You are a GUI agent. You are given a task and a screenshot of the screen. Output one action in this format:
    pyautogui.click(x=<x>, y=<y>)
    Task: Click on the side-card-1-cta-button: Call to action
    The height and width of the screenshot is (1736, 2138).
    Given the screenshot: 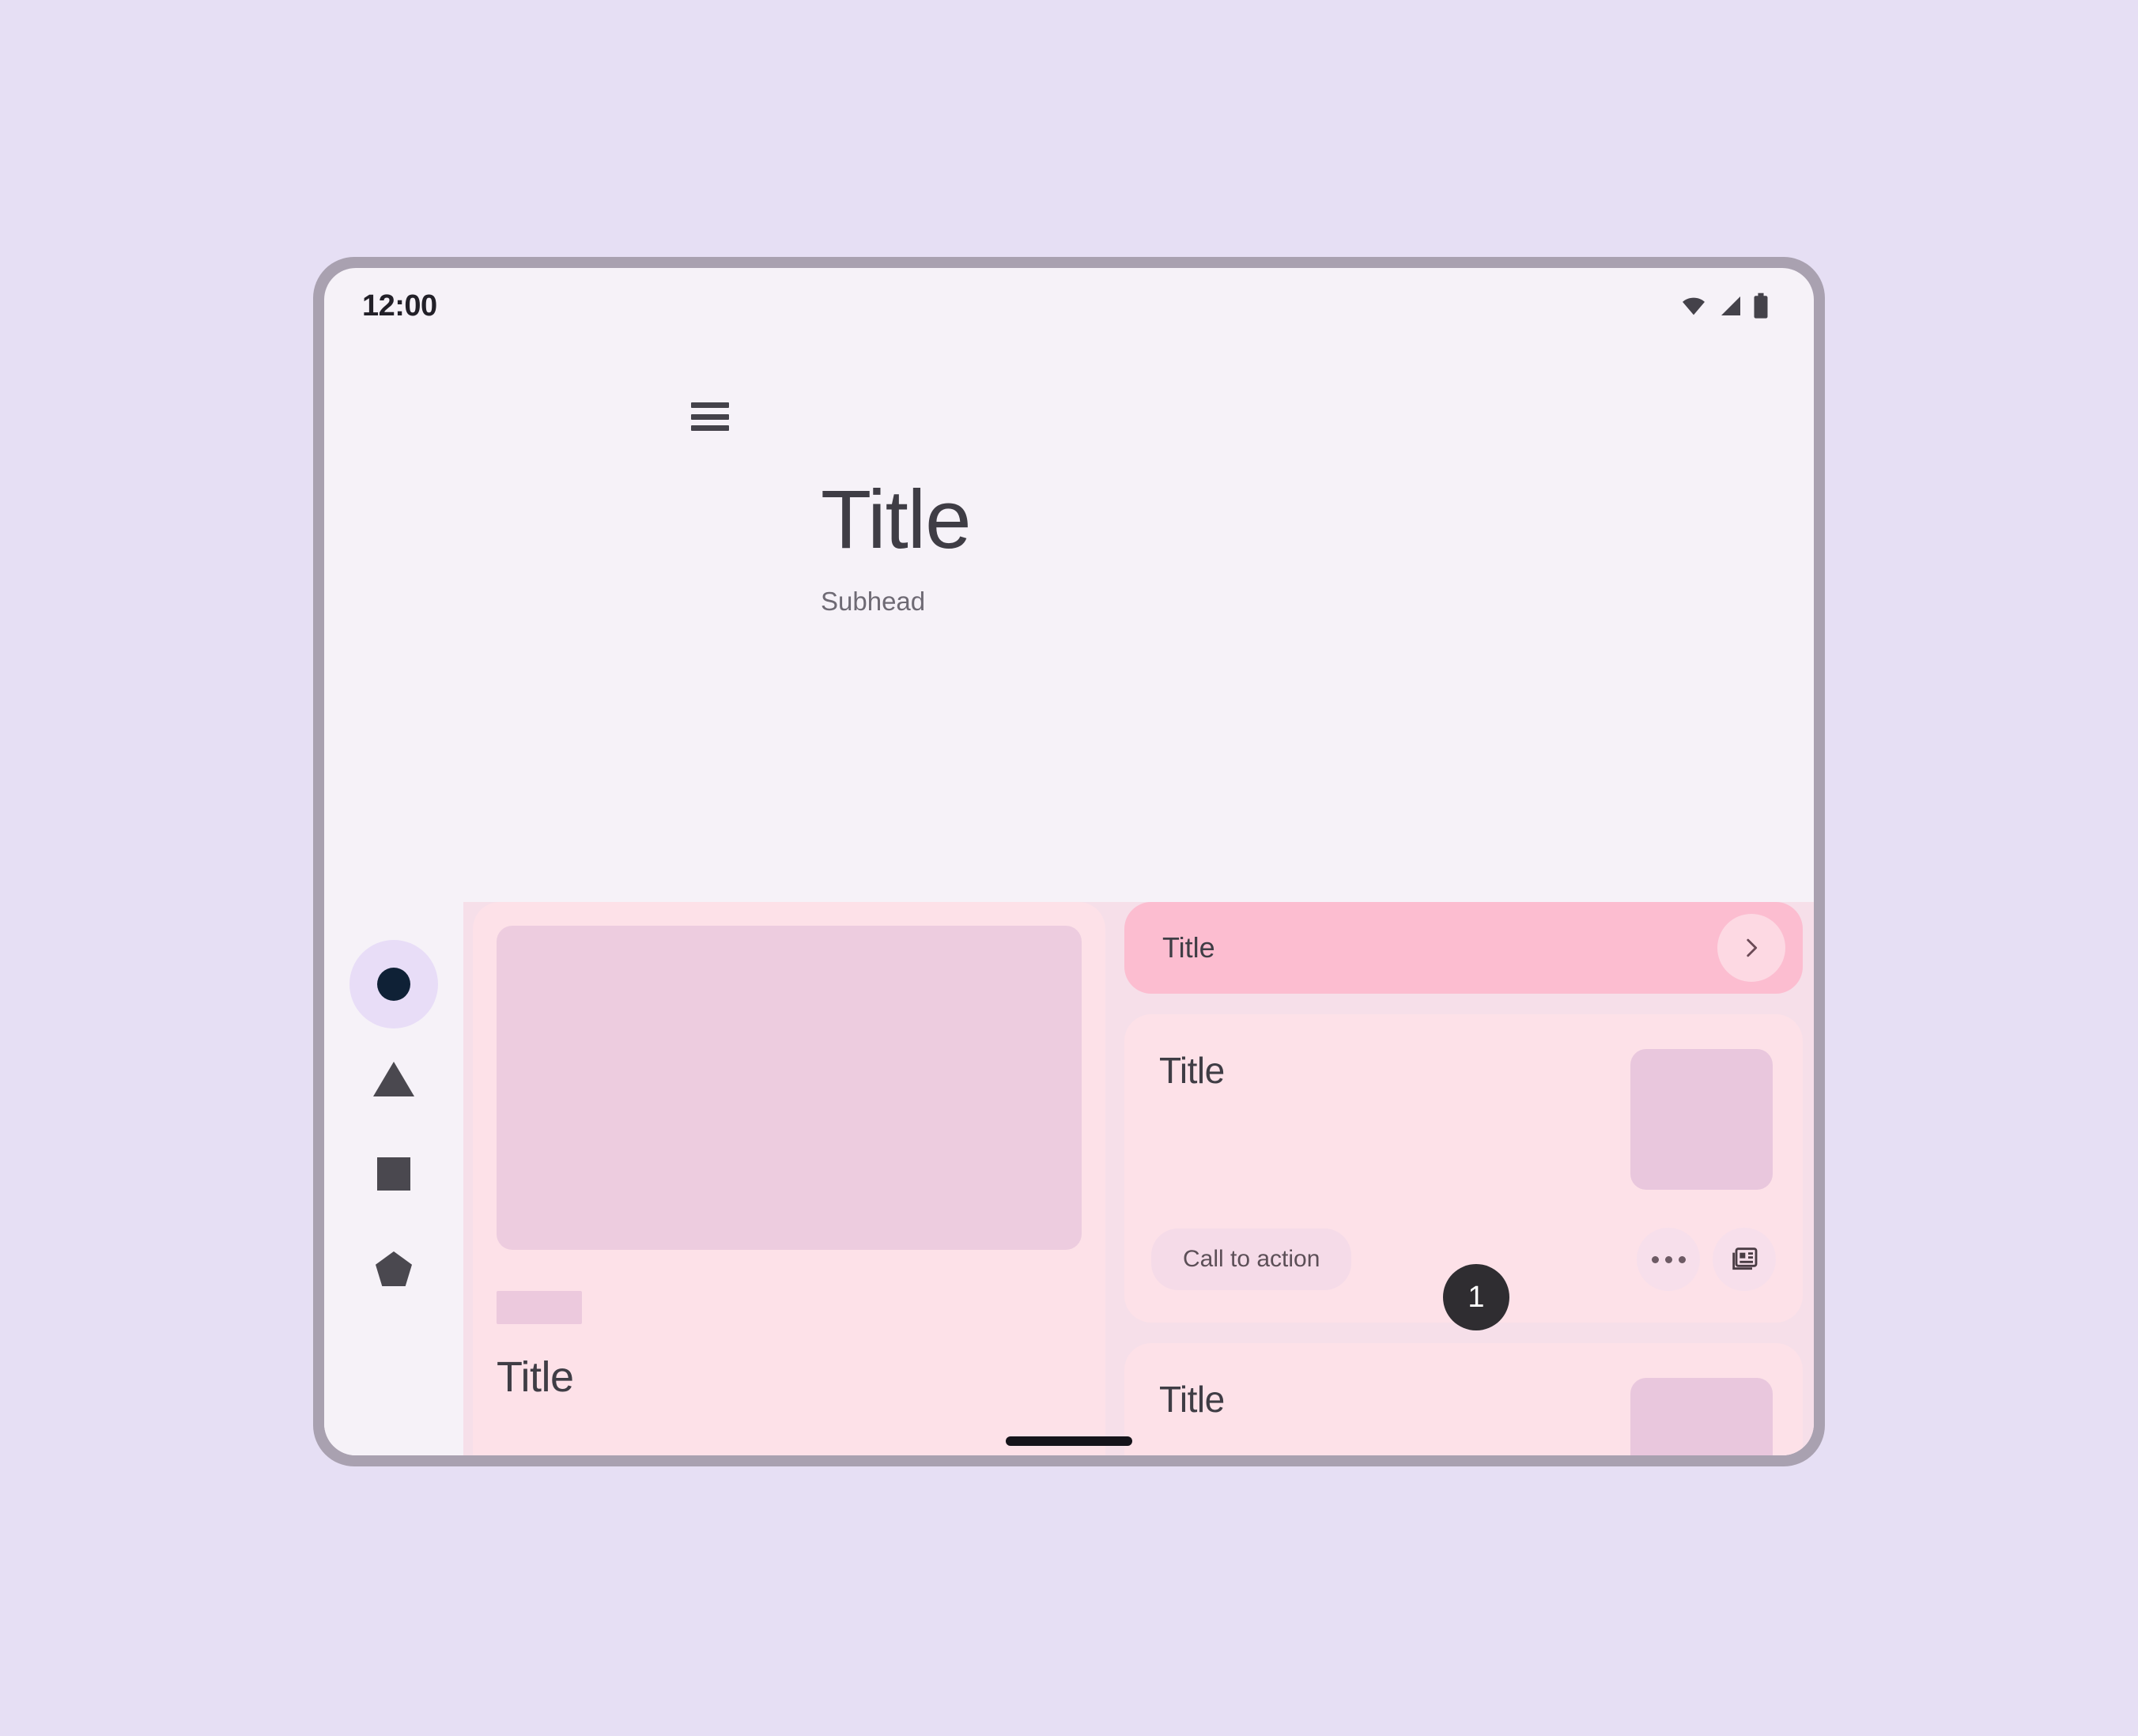 What is the action you would take?
    pyautogui.click(x=1251, y=1259)
    